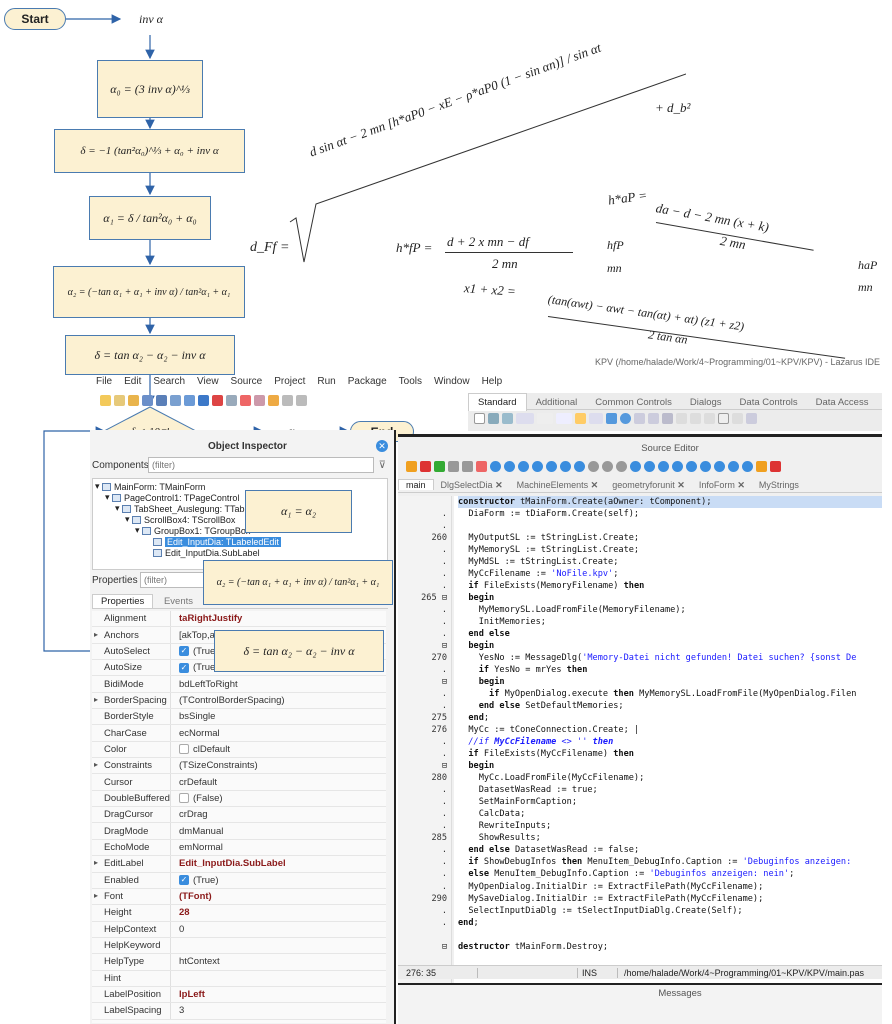  I want to click on bookmark-7-icon, so click(593, 467).